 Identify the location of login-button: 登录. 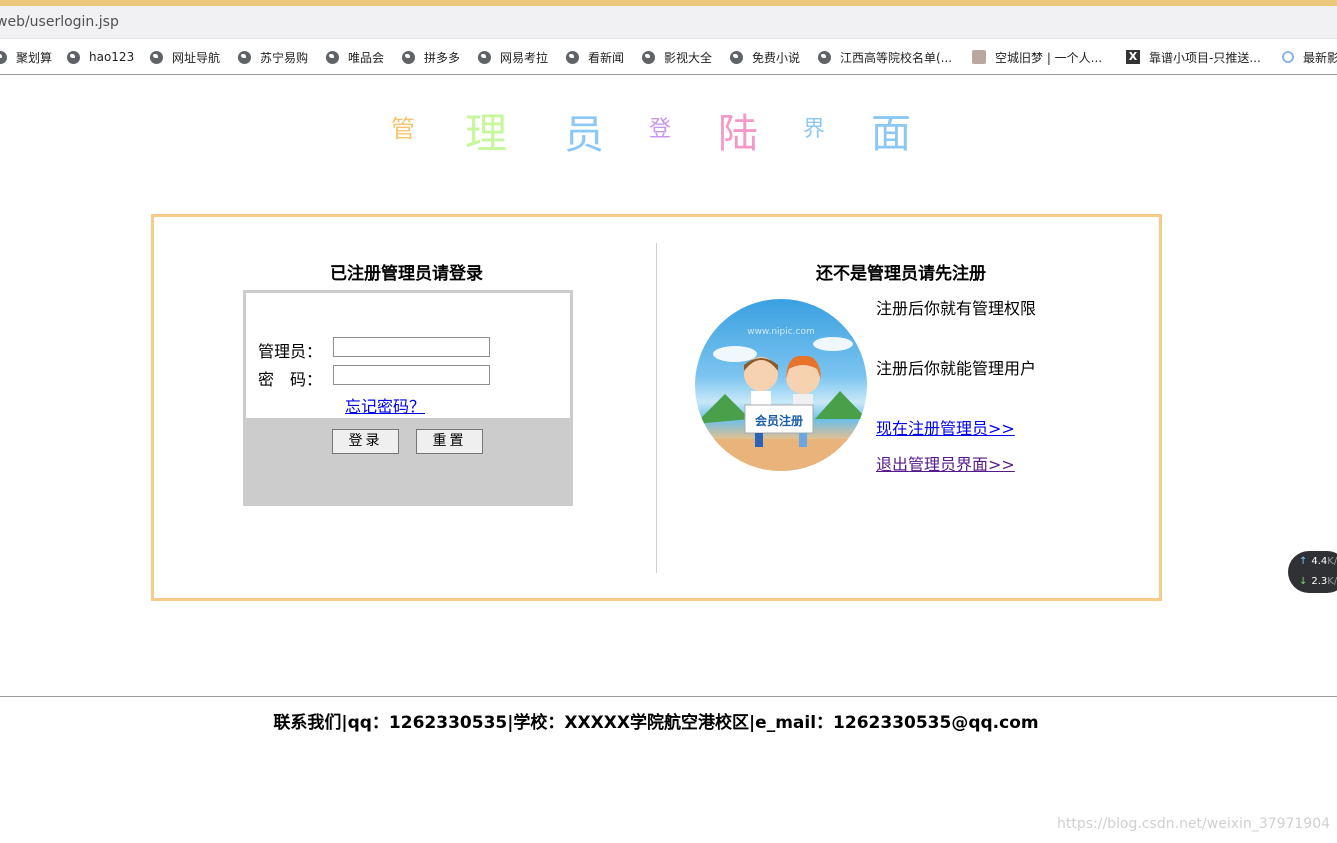
(365, 441).